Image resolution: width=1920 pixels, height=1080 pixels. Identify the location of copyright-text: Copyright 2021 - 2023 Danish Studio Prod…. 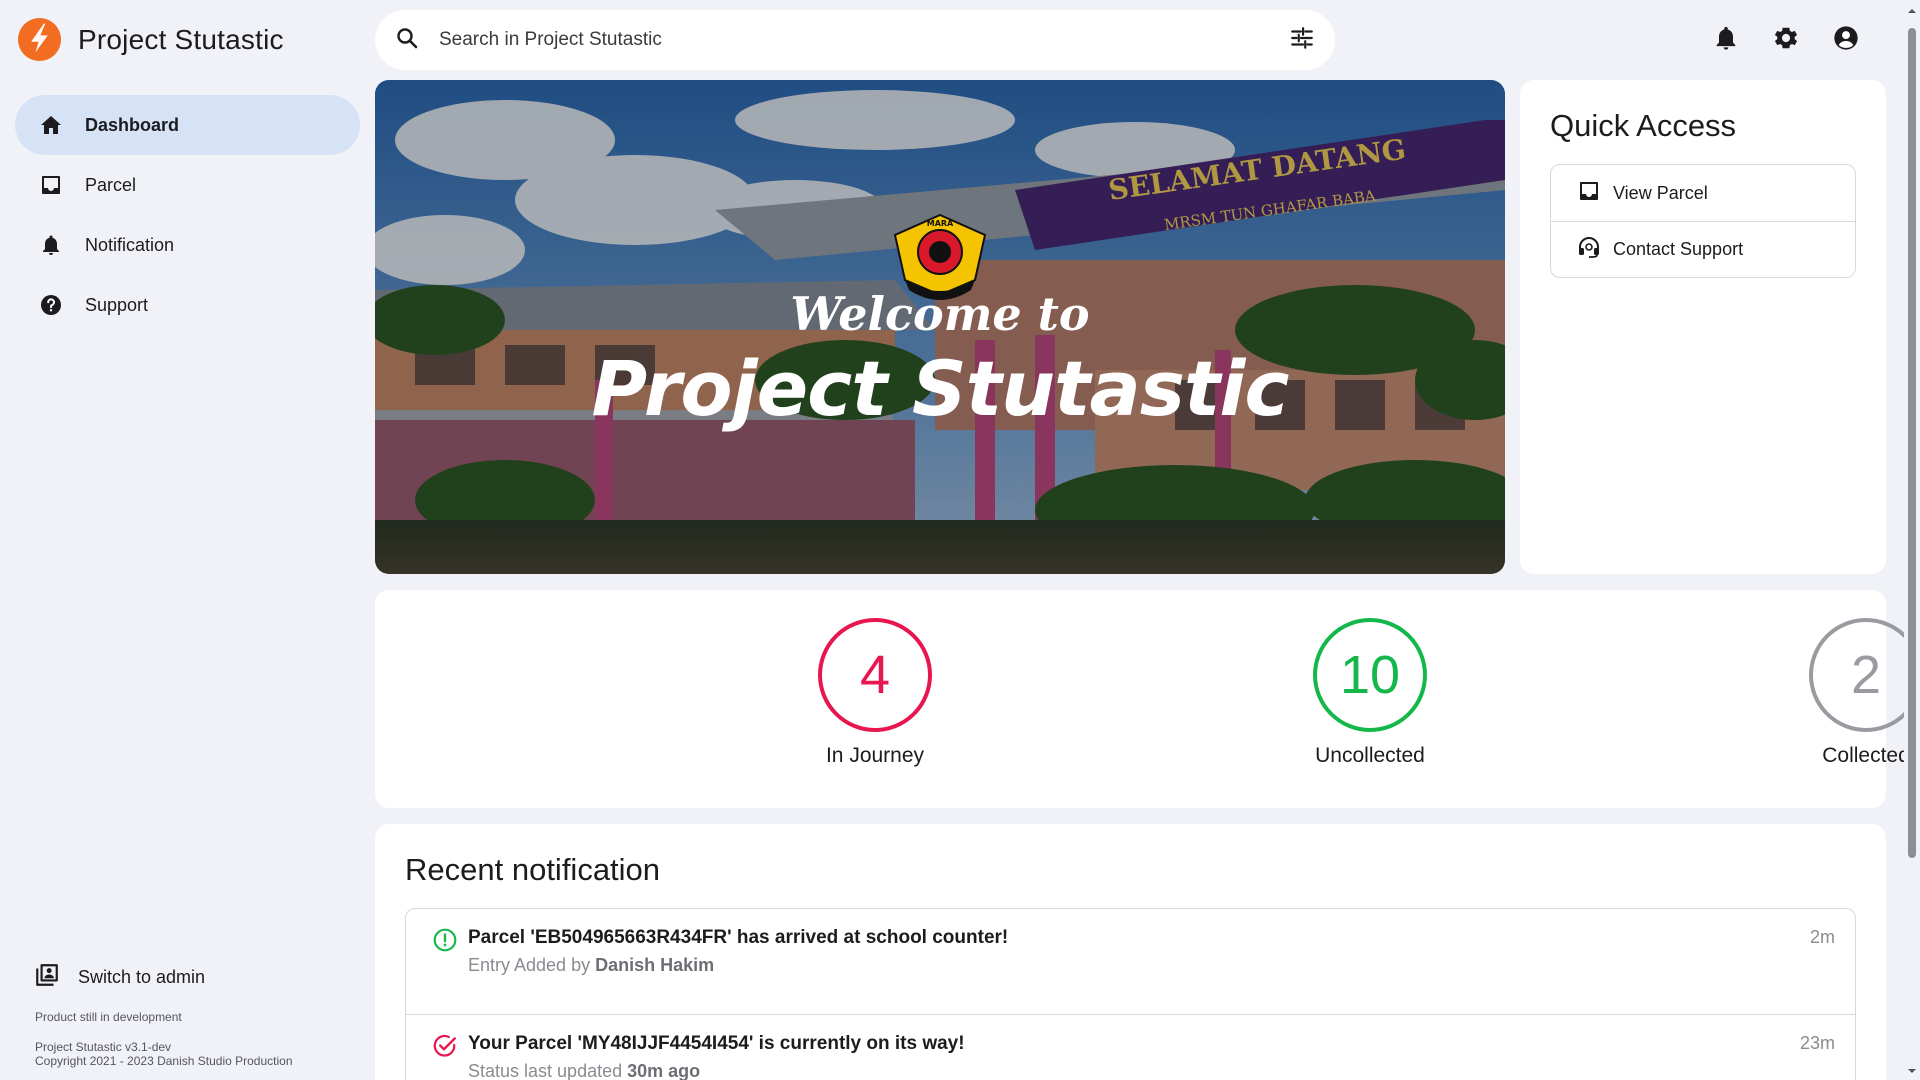
(164, 1061).